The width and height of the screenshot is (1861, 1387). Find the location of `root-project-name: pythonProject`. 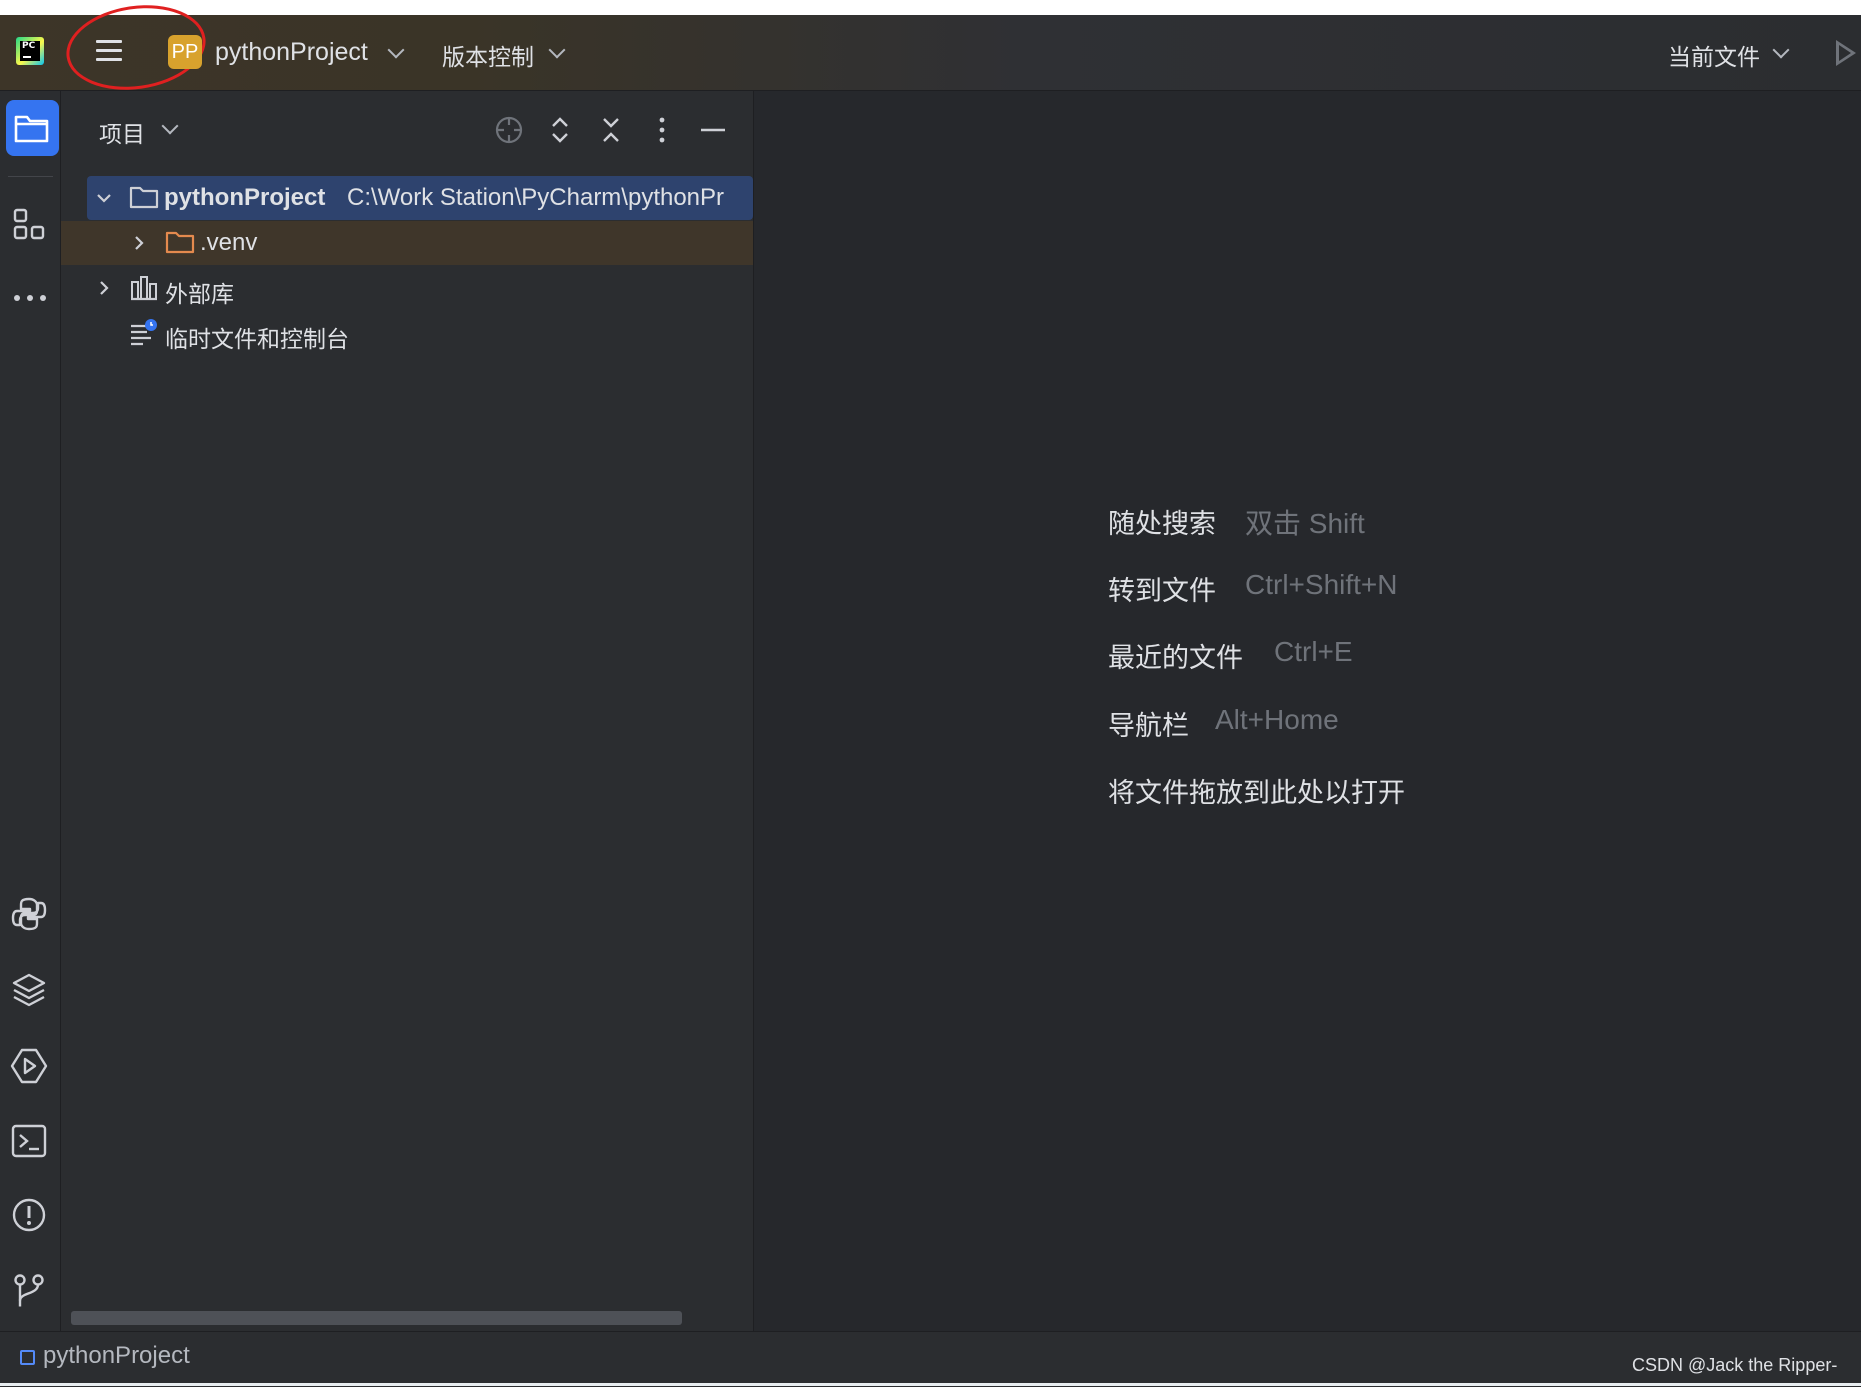

root-project-name: pythonProject is located at coordinates (245, 197).